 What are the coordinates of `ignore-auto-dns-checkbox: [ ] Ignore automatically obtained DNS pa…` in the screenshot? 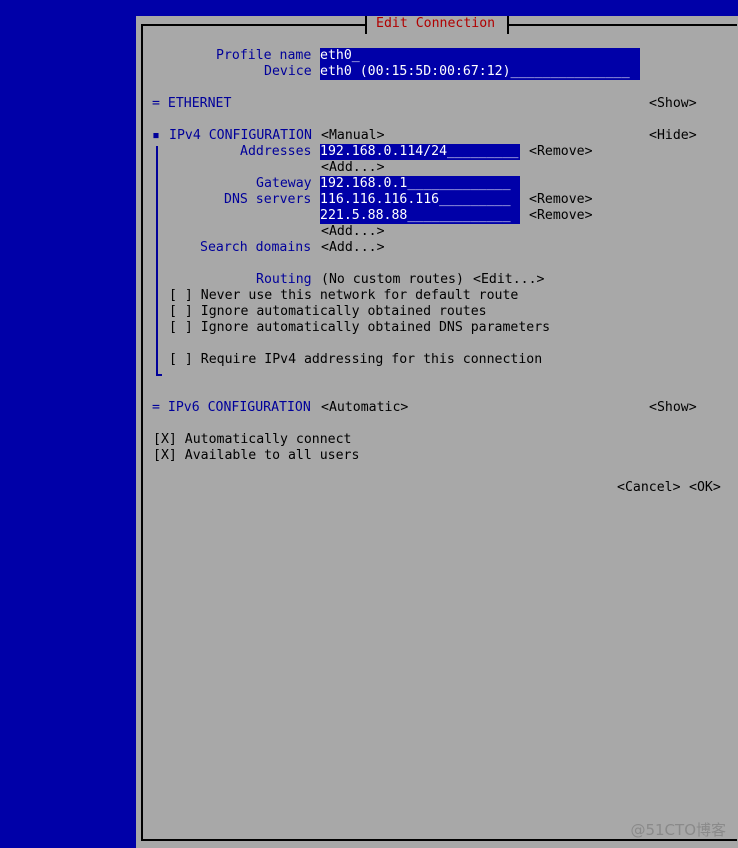 It's located at (359, 328).